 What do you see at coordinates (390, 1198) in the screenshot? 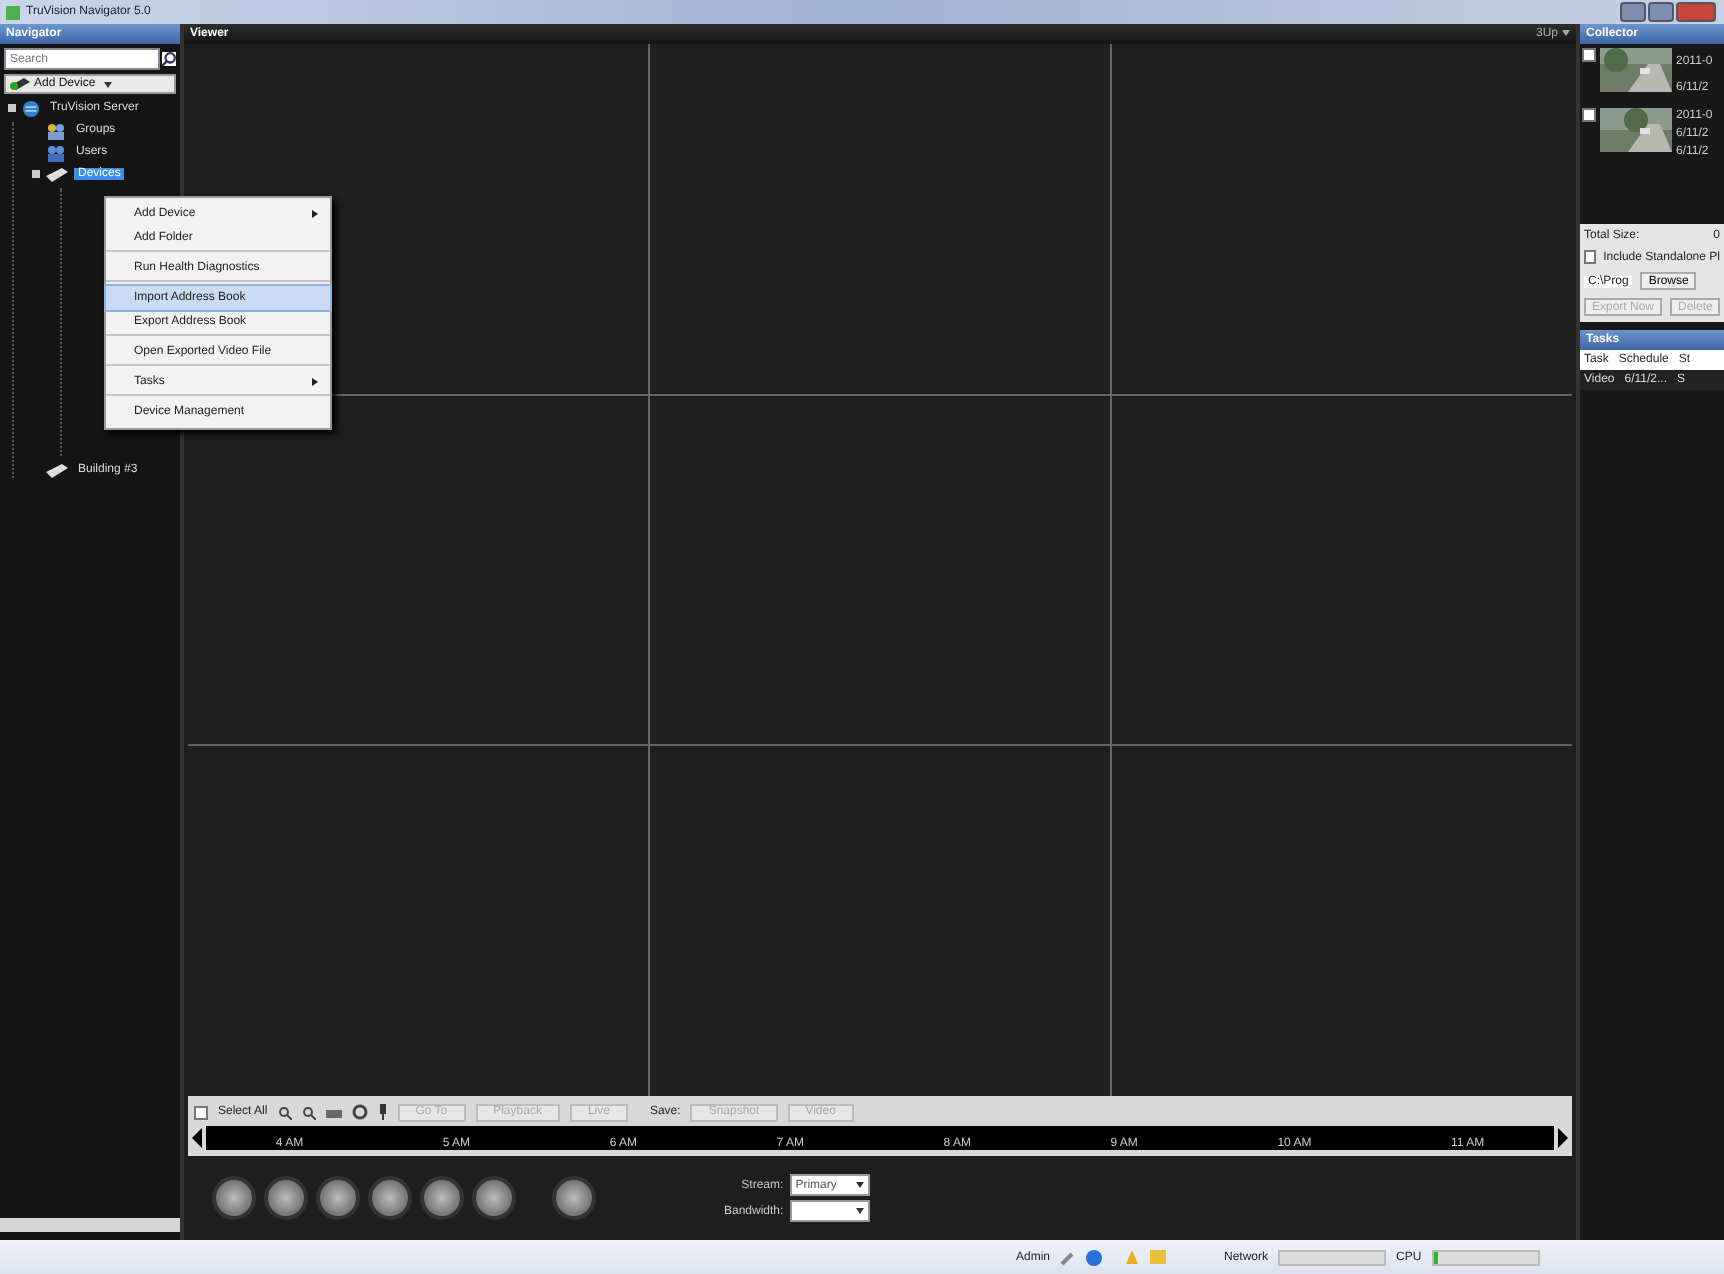
I see `play-button` at bounding box center [390, 1198].